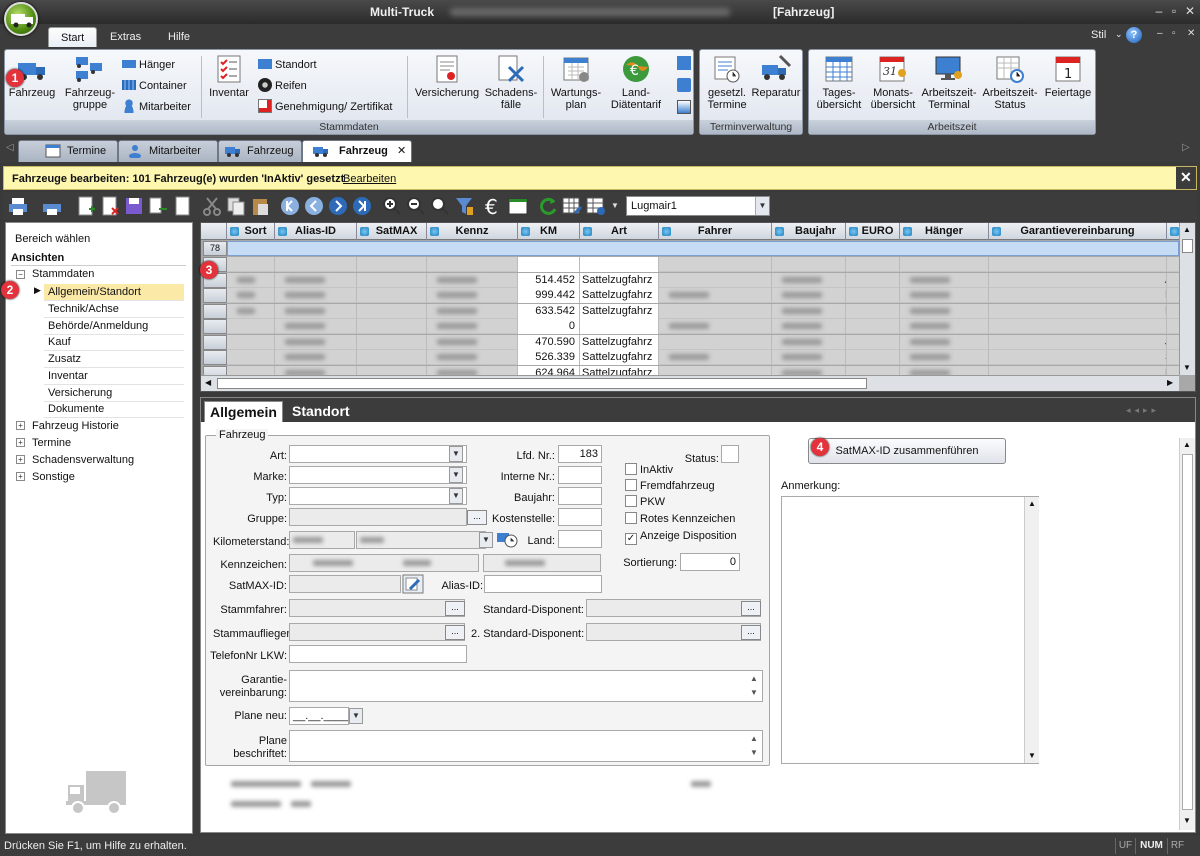 The height and width of the screenshot is (856, 1200). I want to click on tree-schadensverwaltung: Schadensverwaltung, so click(119, 460).